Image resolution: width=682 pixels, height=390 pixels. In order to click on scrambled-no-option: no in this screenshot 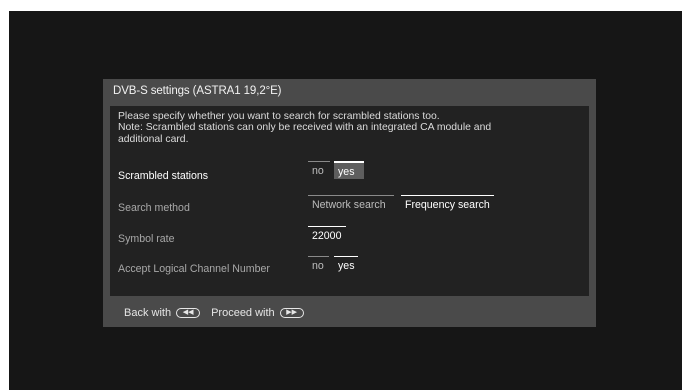, I will do `click(319, 170)`.